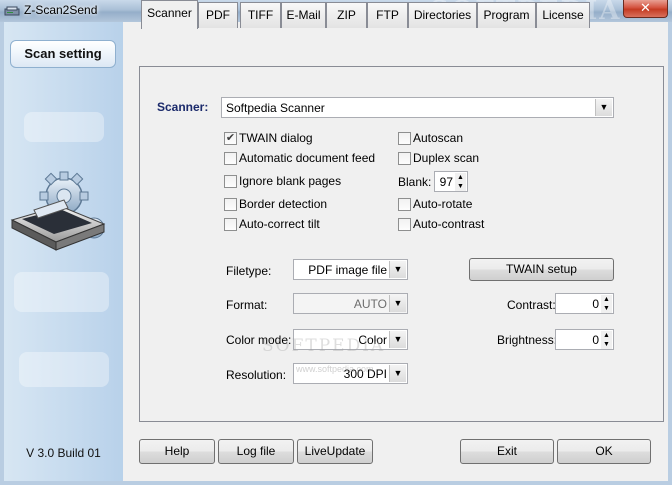 This screenshot has height=485, width=672. I want to click on tab-label: E-Mail, so click(303, 15).